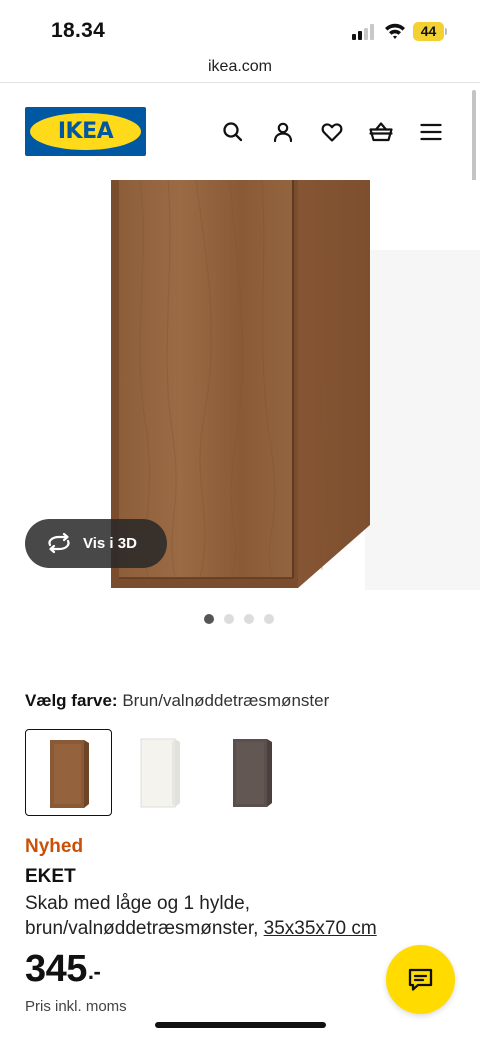 The image size is (480, 1039). Describe the element at coordinates (283, 132) in the screenshot. I see `account-icon` at that location.